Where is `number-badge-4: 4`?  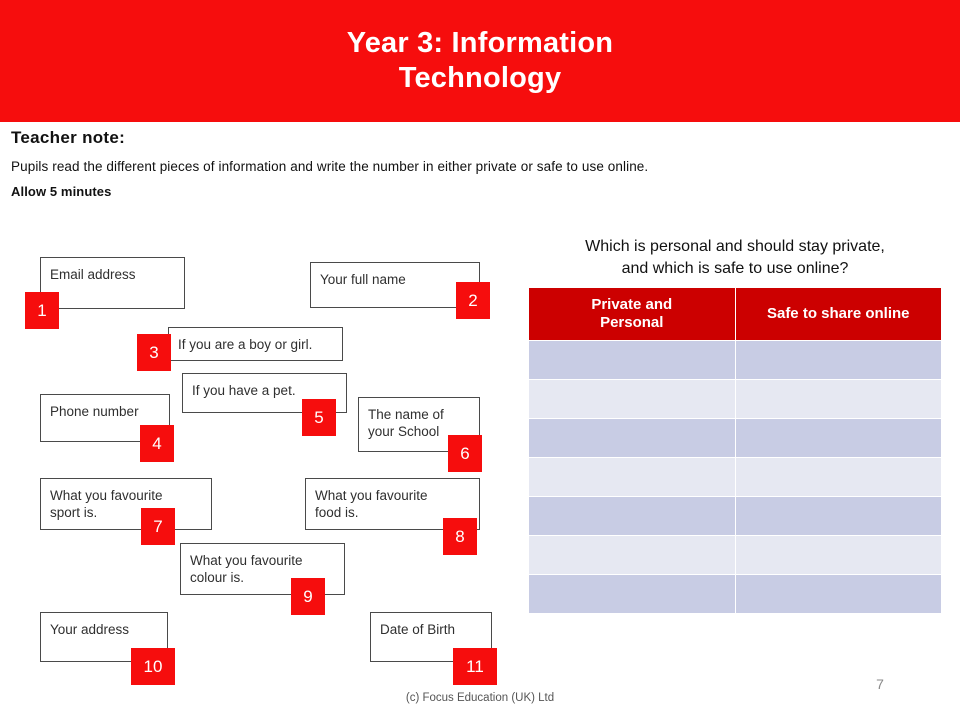
number-badge-4: 4 is located at coordinates (157, 443).